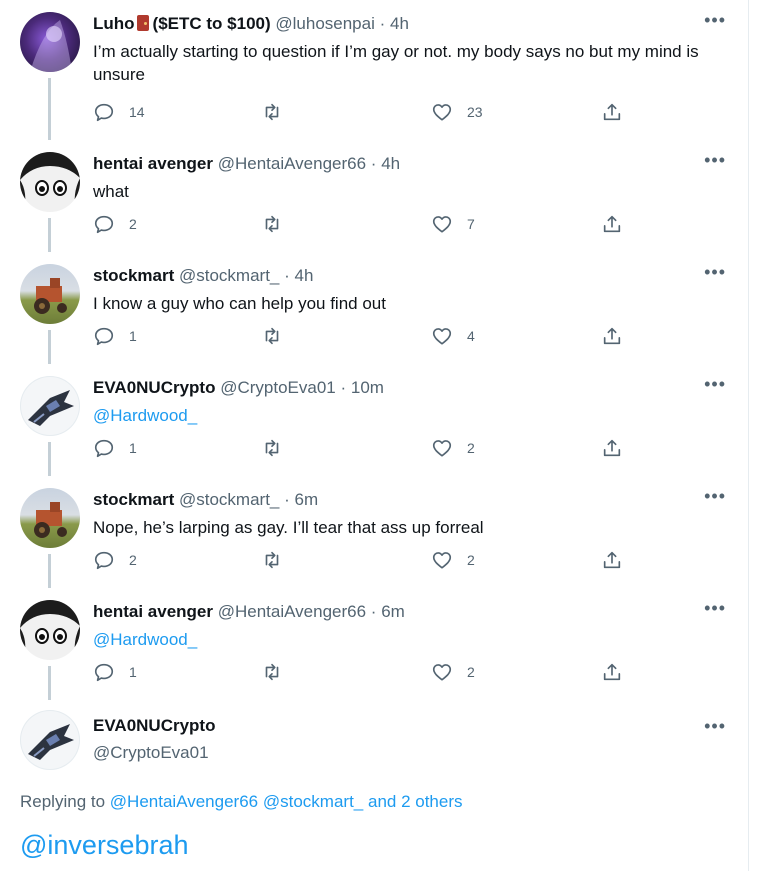 This screenshot has width=757, height=871. Describe the element at coordinates (363, 560) in the screenshot. I see `tweet-actions: 2 2` at that location.